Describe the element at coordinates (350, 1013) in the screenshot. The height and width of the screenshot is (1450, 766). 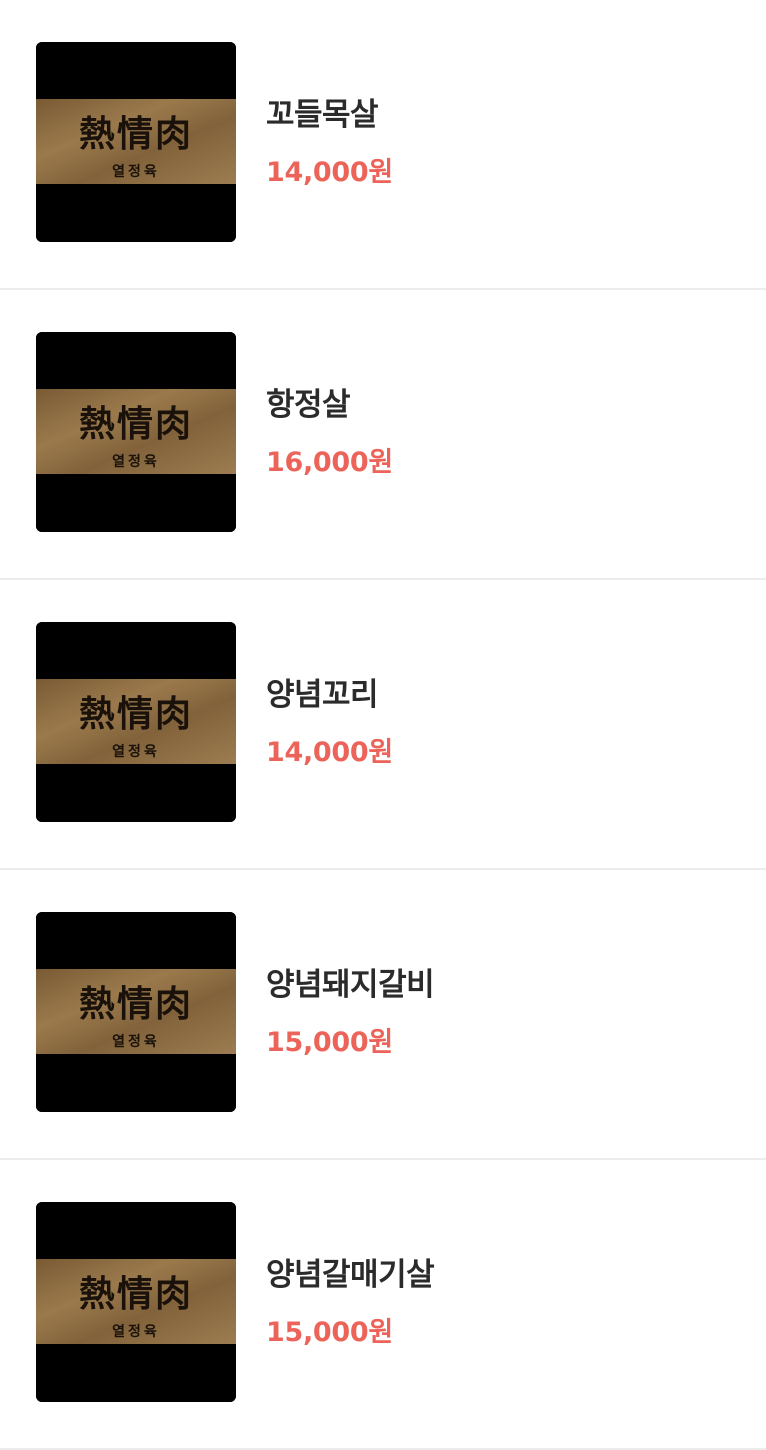
I see `menu-item-info: 양념돼지갈비 15,000원` at that location.